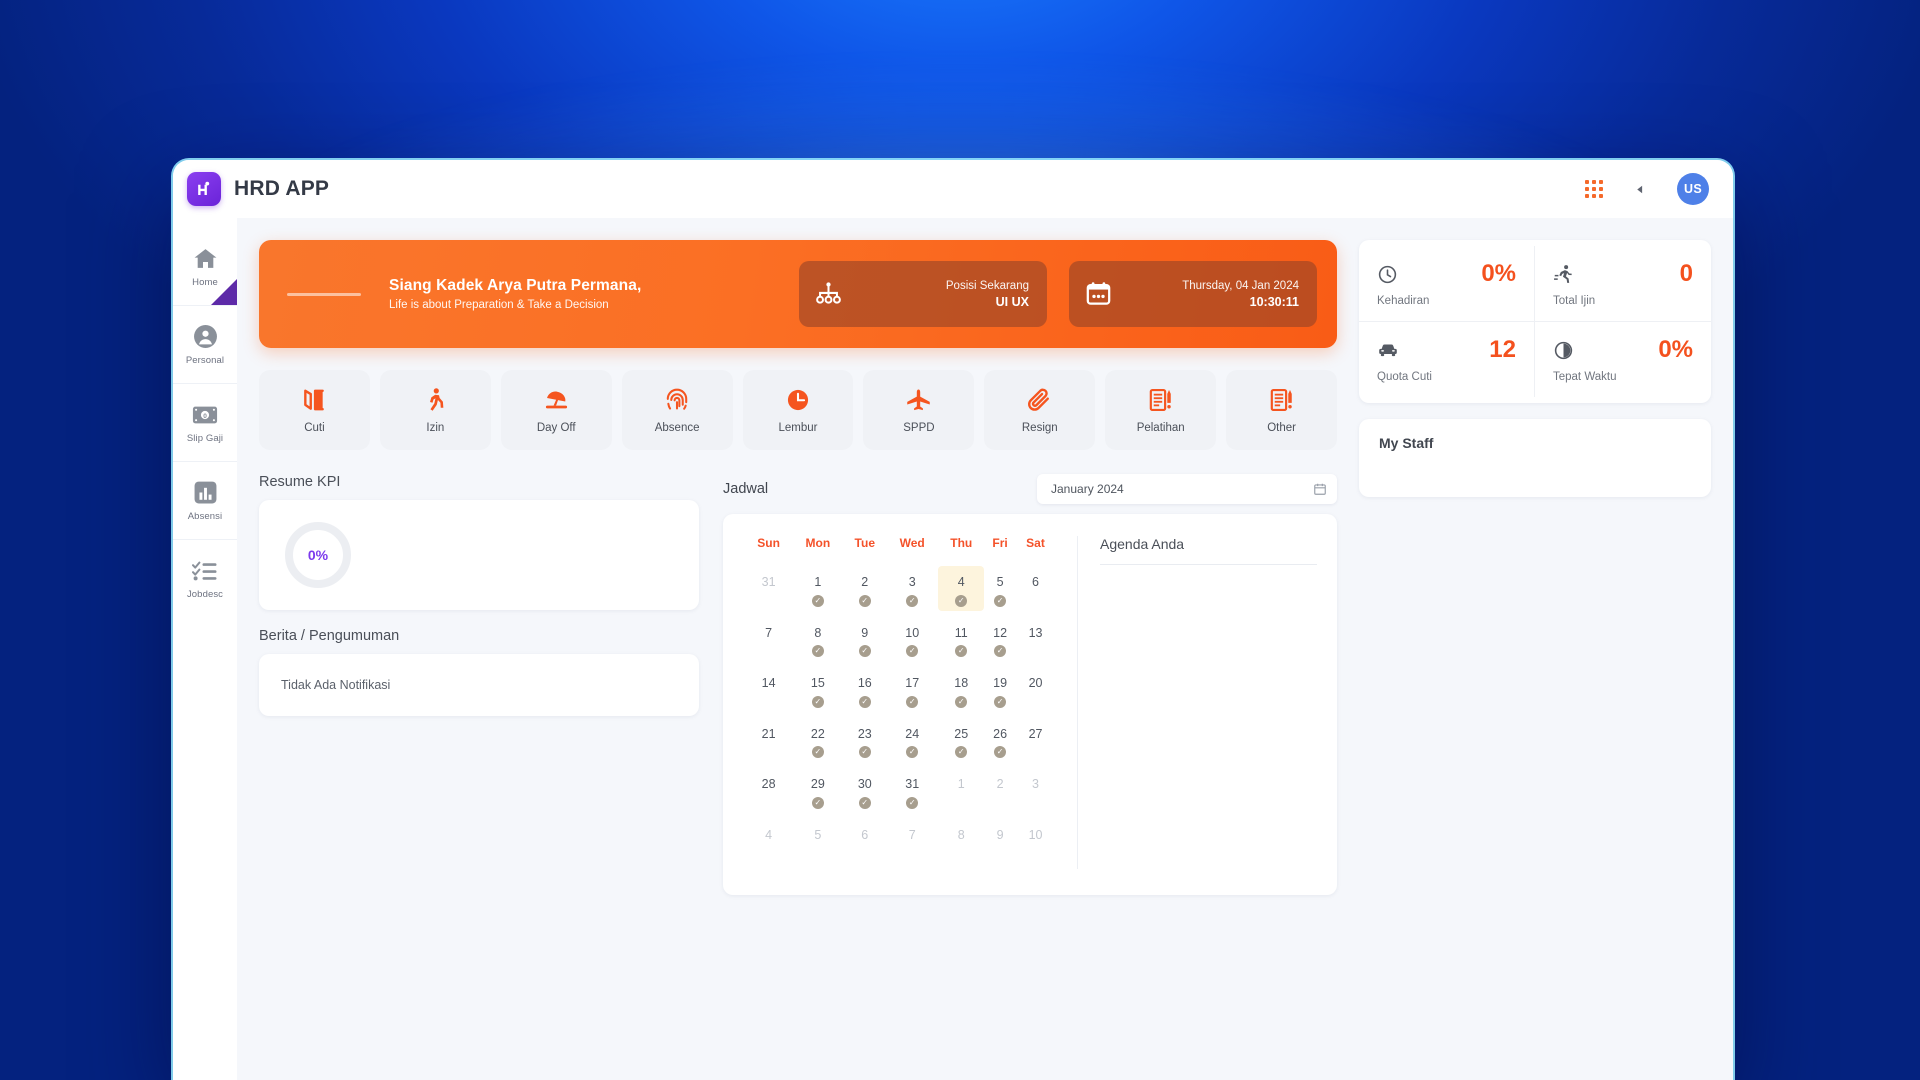  Describe the element at coordinates (1446, 350) in the screenshot. I see `stat-top: 12` at that location.